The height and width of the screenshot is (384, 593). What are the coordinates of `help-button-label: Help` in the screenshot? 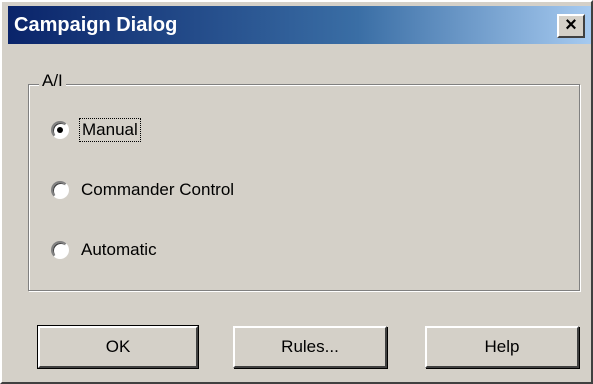 It's located at (502, 346).